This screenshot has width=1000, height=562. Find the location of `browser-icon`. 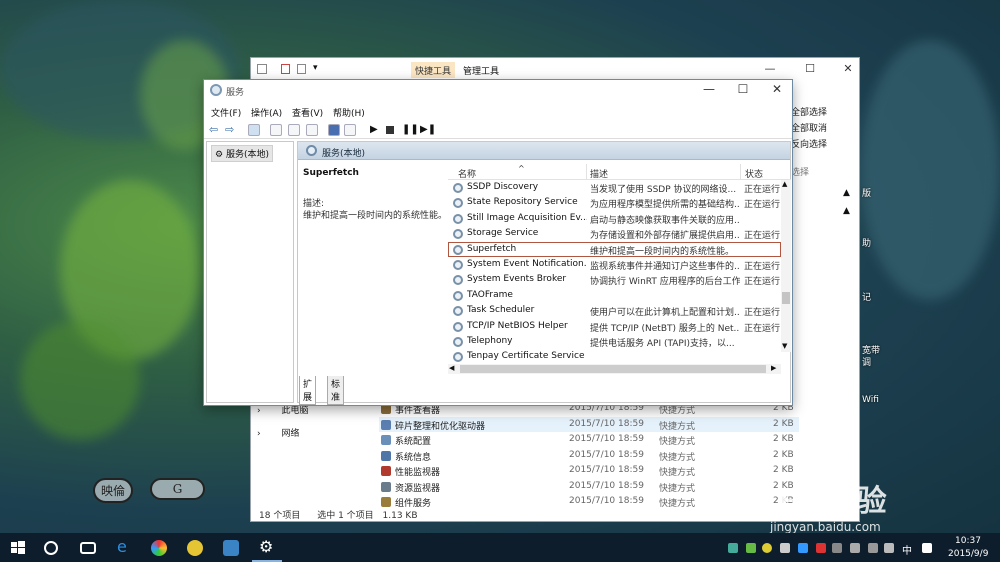

browser-icon is located at coordinates (159, 548).